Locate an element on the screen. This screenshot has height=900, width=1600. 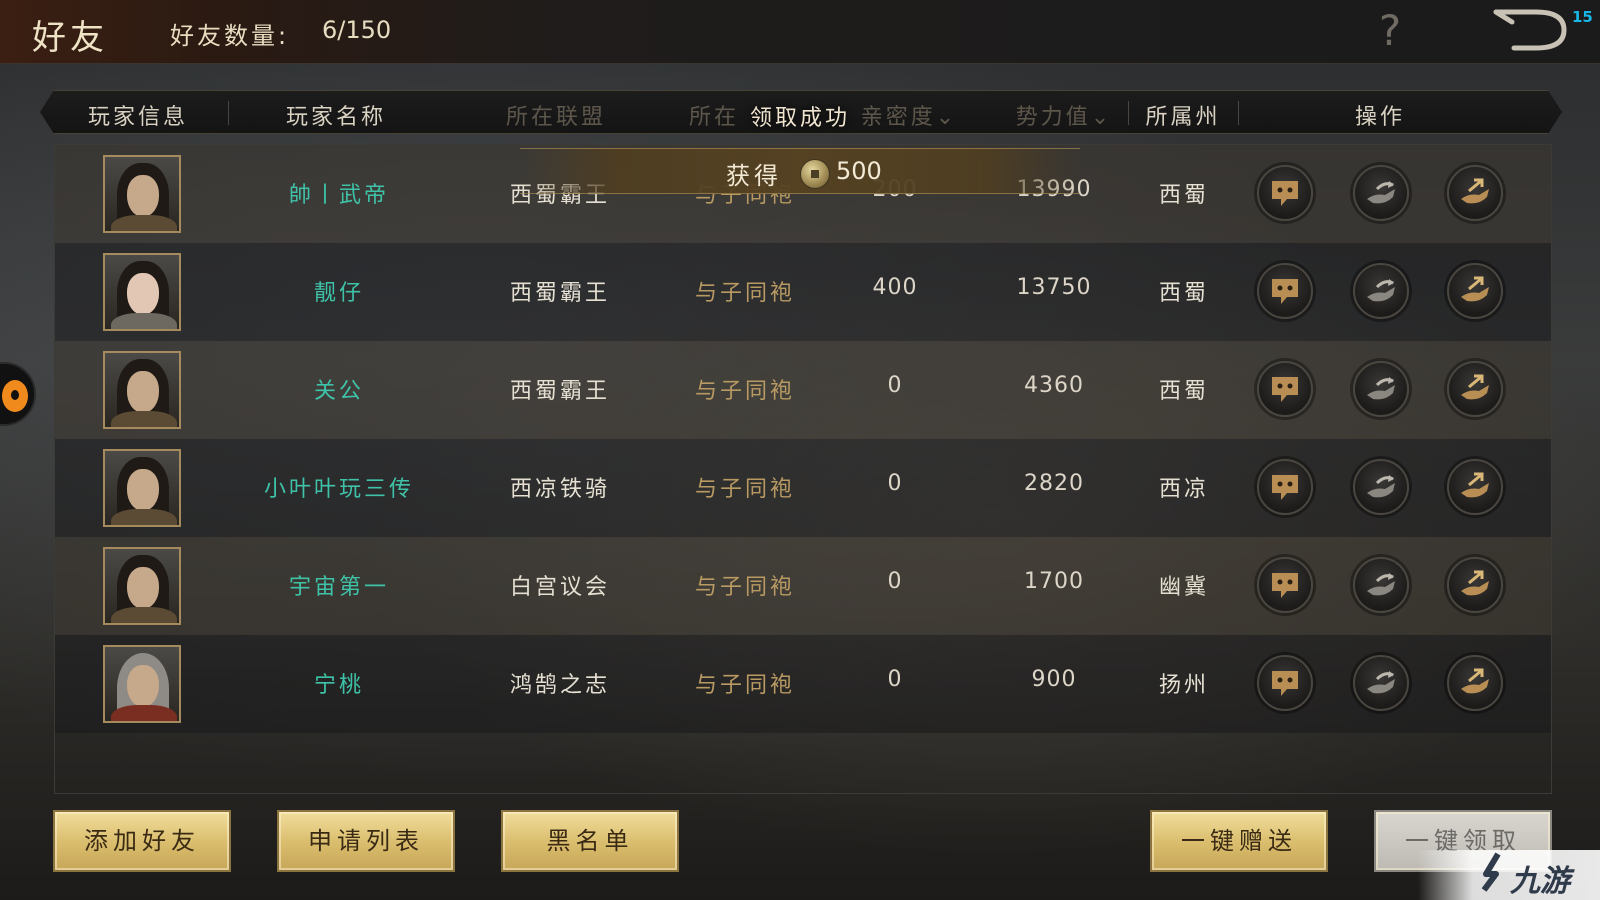
column-state: 所属州 is located at coordinates (1183, 117).